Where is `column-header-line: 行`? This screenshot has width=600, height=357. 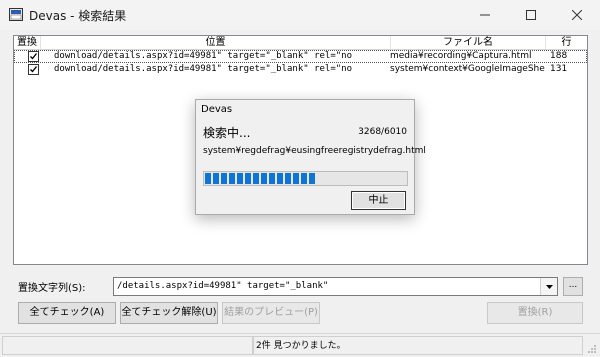 column-header-line: 行 is located at coordinates (566, 42).